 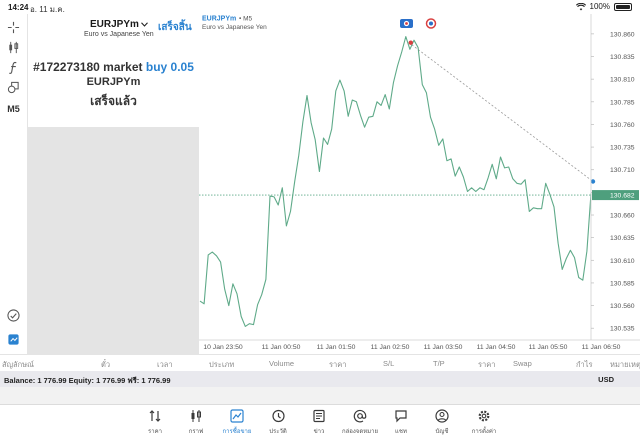 What do you see at coordinates (175, 27) in the screenshot?
I see `done-button: เสร็จสิ้น` at bounding box center [175, 27].